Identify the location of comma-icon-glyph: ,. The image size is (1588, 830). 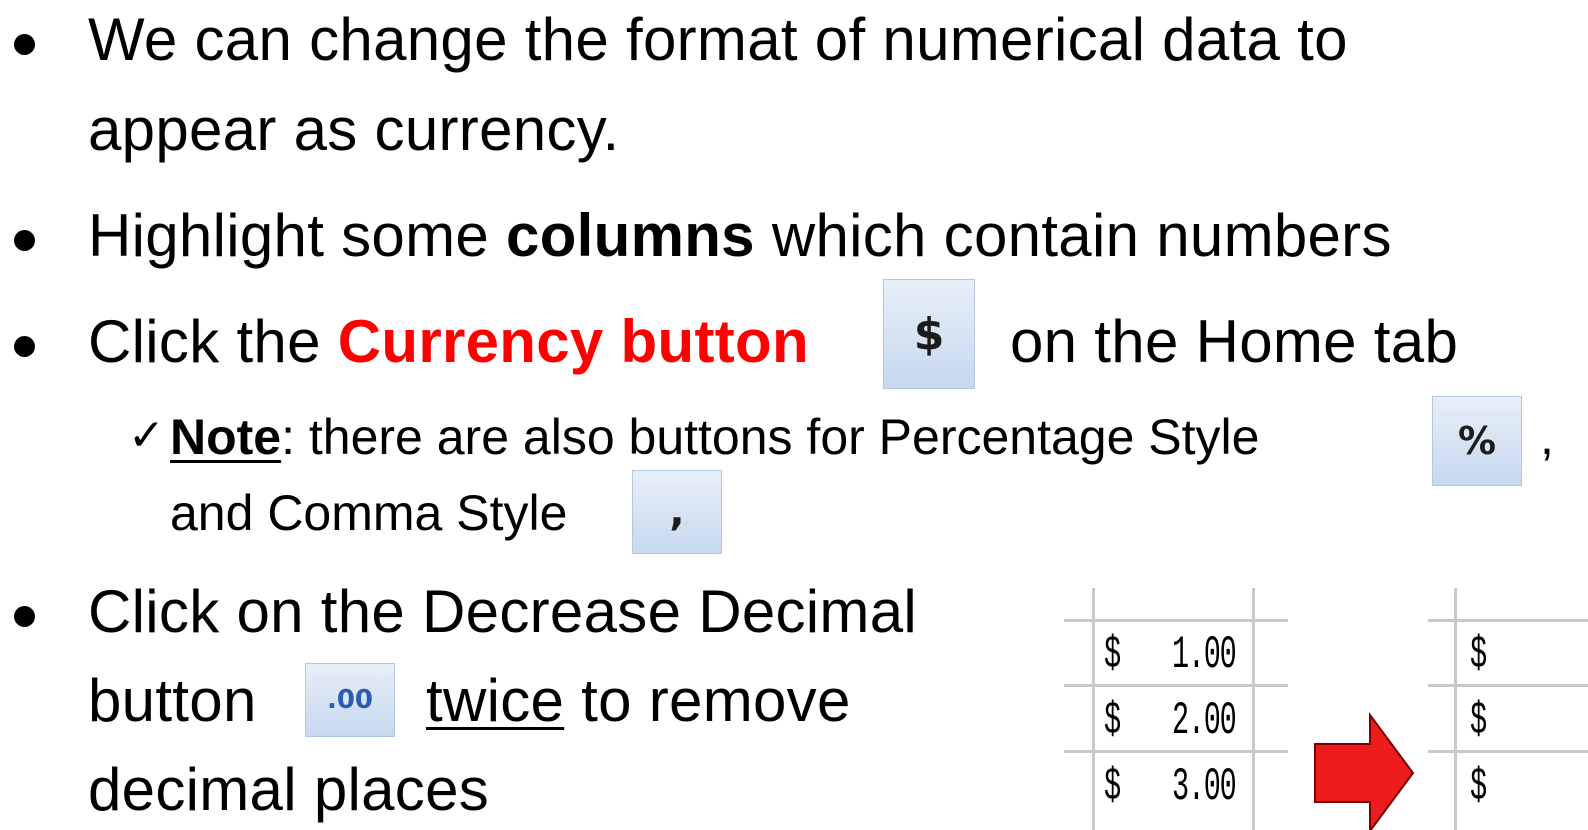
(677, 512).